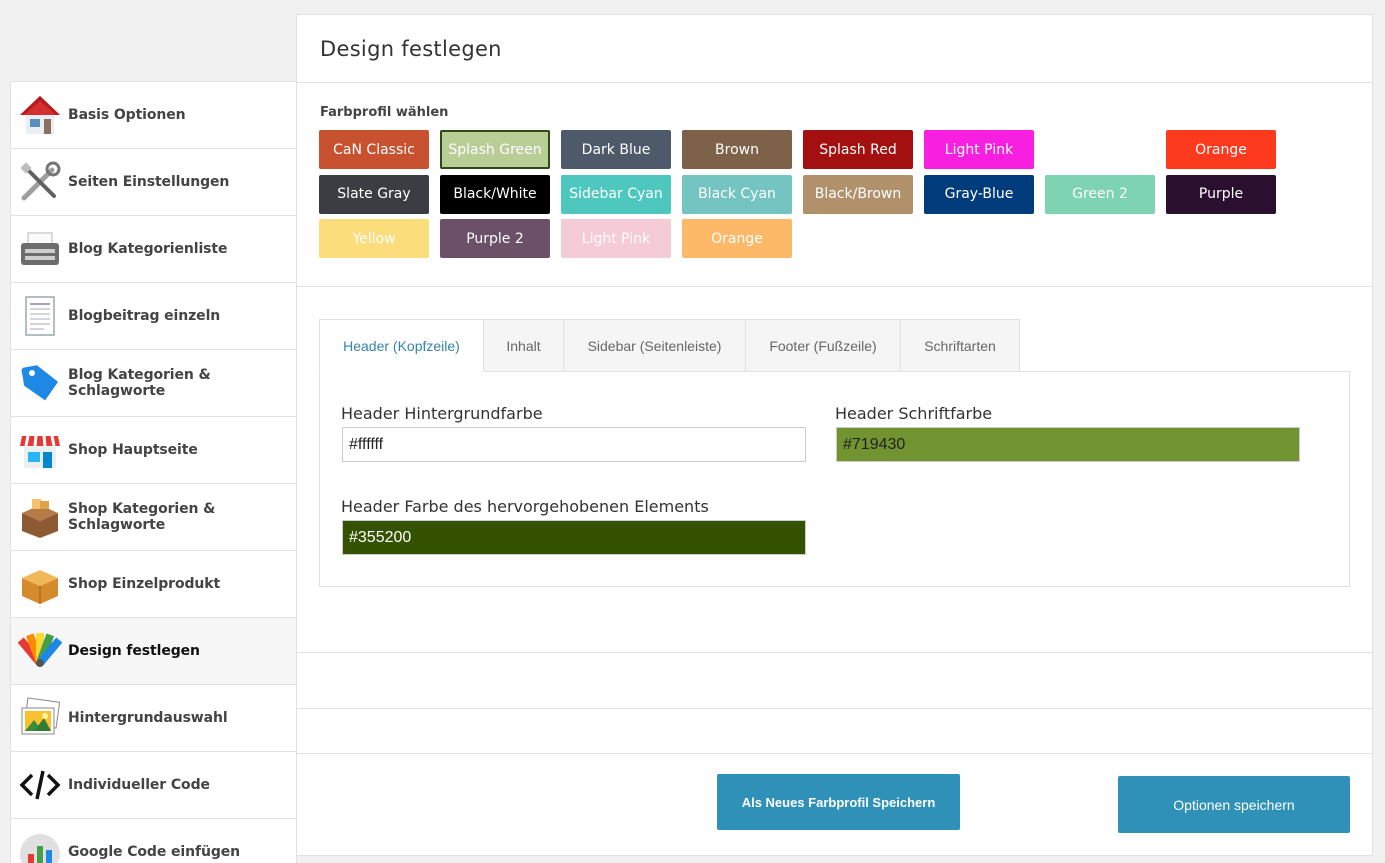  I want to click on color-profile-swatch: Gray-Blue, so click(979, 194).